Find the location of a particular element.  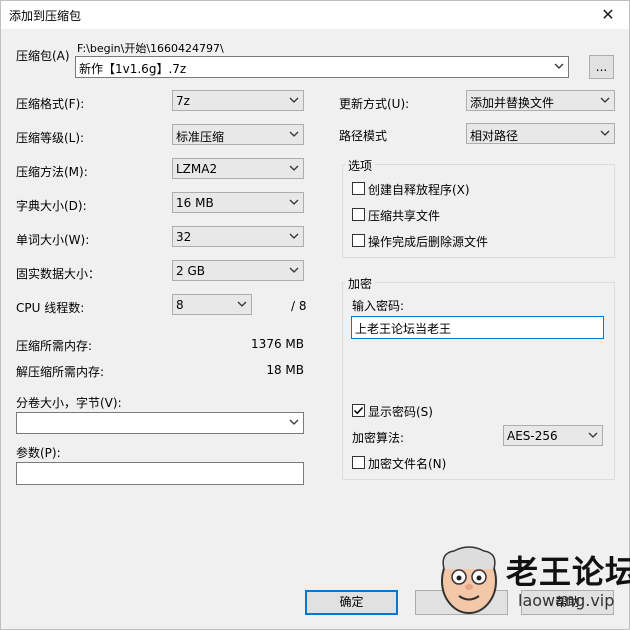

options-title: 选项 is located at coordinates (360, 165).